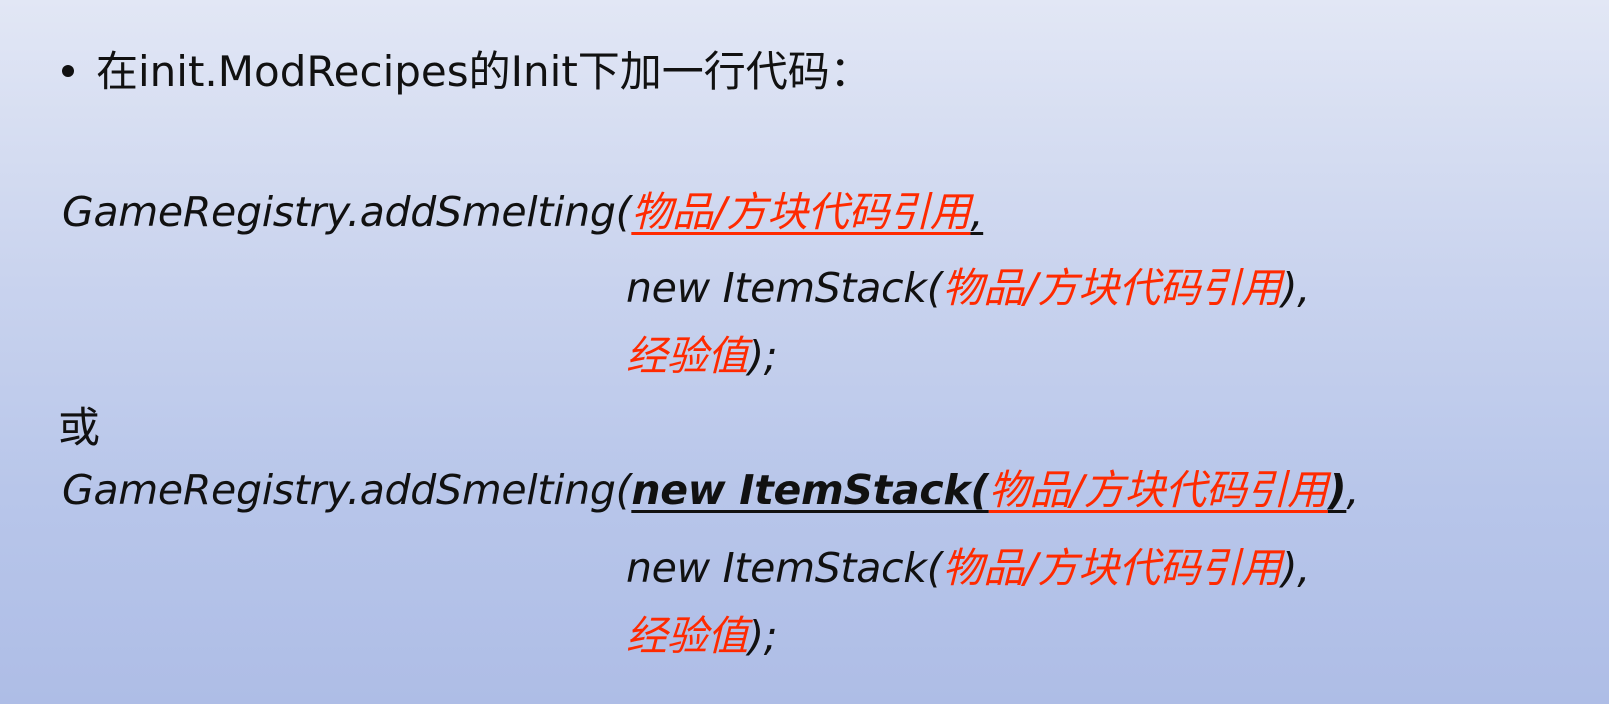  I want to click on code-block1-line2: new ItemStack(物品/方块代码引用),, so click(968, 288).